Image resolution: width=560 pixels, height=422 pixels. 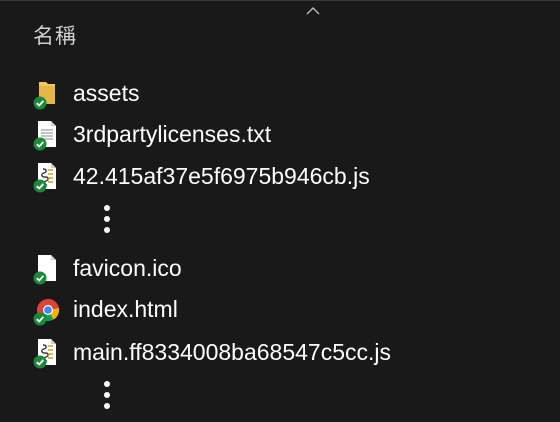 What do you see at coordinates (286, 309) in the screenshot?
I see `file-row-index-html: index.html` at bounding box center [286, 309].